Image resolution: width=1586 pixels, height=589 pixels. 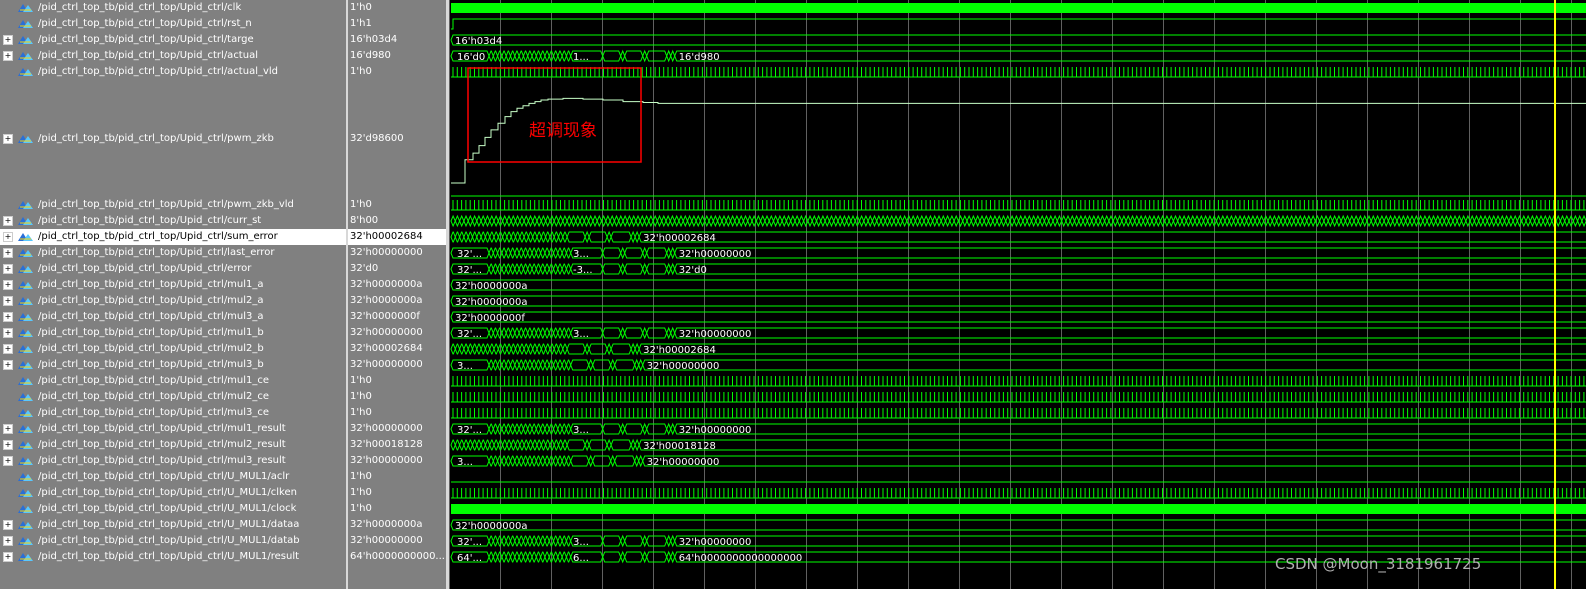 What do you see at coordinates (374, 39) in the screenshot?
I see `signal-value: 16'h03d4` at bounding box center [374, 39].